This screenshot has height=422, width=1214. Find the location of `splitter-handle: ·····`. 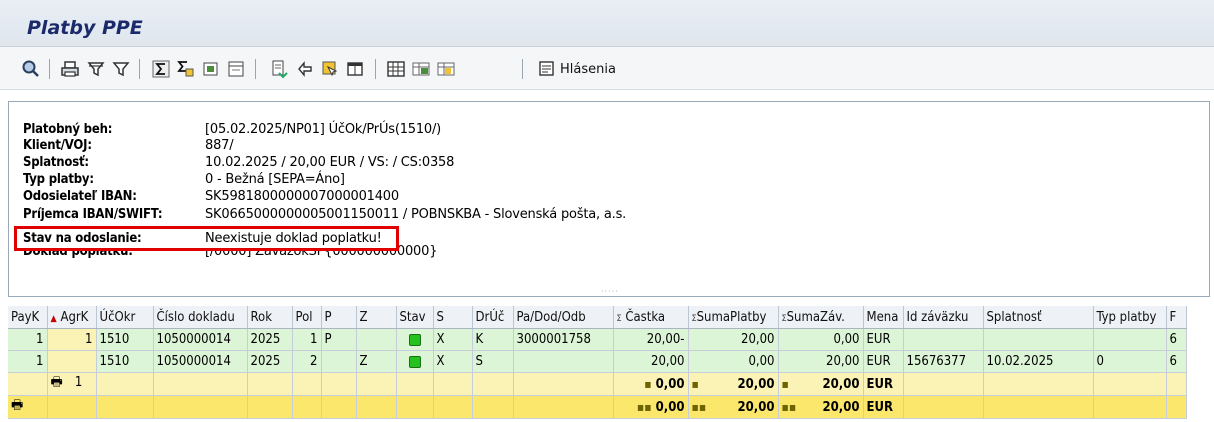

splitter-handle: ····· is located at coordinates (610, 291).